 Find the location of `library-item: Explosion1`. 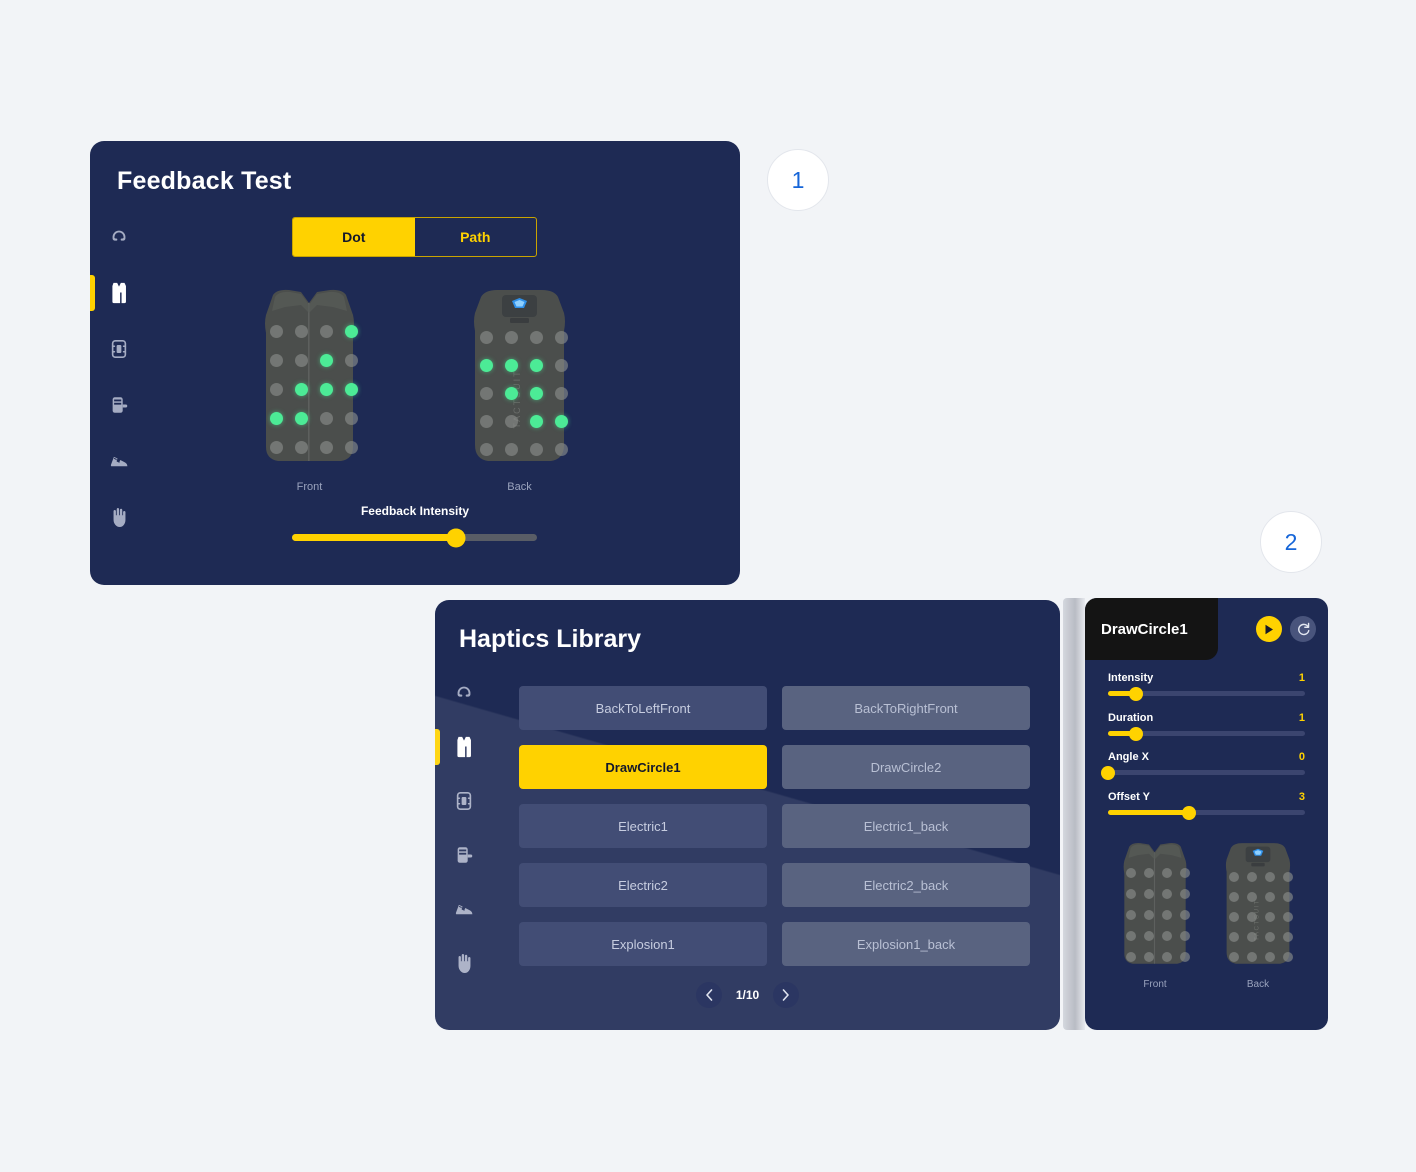

library-item: Explosion1 is located at coordinates (643, 944).